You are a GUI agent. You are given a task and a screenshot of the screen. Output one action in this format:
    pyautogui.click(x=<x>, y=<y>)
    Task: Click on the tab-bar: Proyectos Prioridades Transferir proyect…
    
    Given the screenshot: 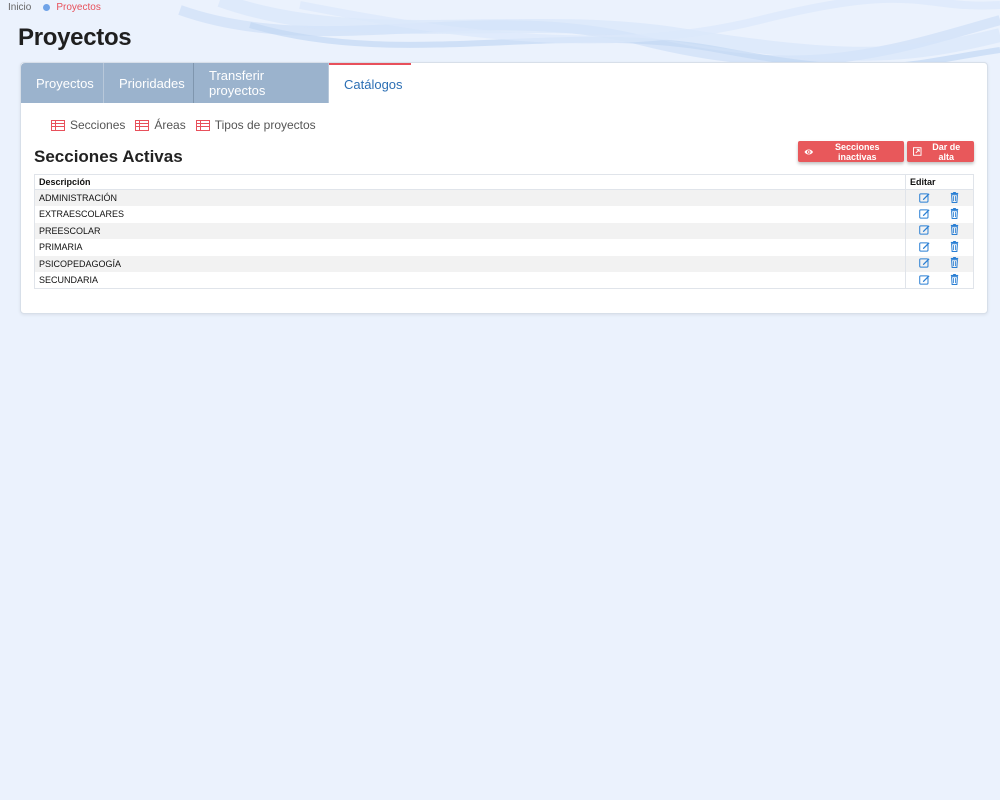 What is the action you would take?
    pyautogui.click(x=504, y=83)
    